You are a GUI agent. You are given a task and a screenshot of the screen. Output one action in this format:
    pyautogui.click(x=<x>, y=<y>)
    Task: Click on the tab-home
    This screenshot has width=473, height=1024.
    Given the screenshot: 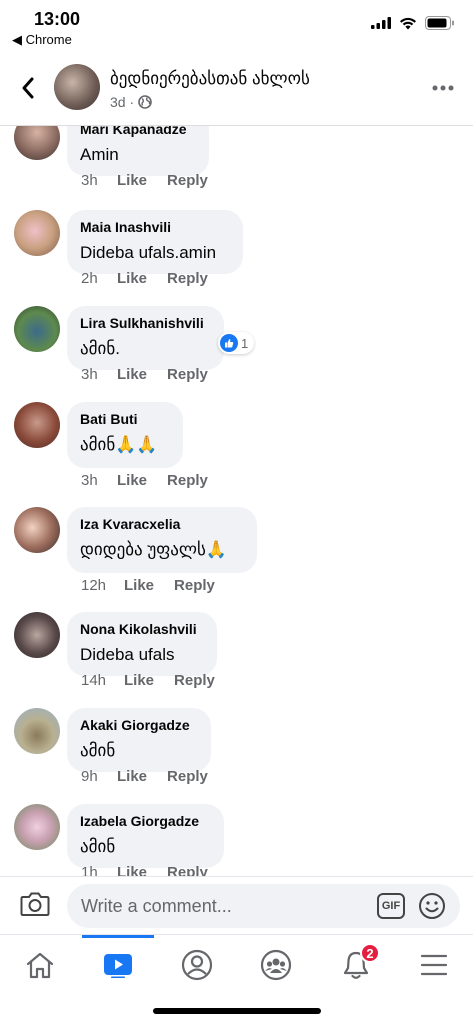 What is the action you would take?
    pyautogui.click(x=40, y=965)
    